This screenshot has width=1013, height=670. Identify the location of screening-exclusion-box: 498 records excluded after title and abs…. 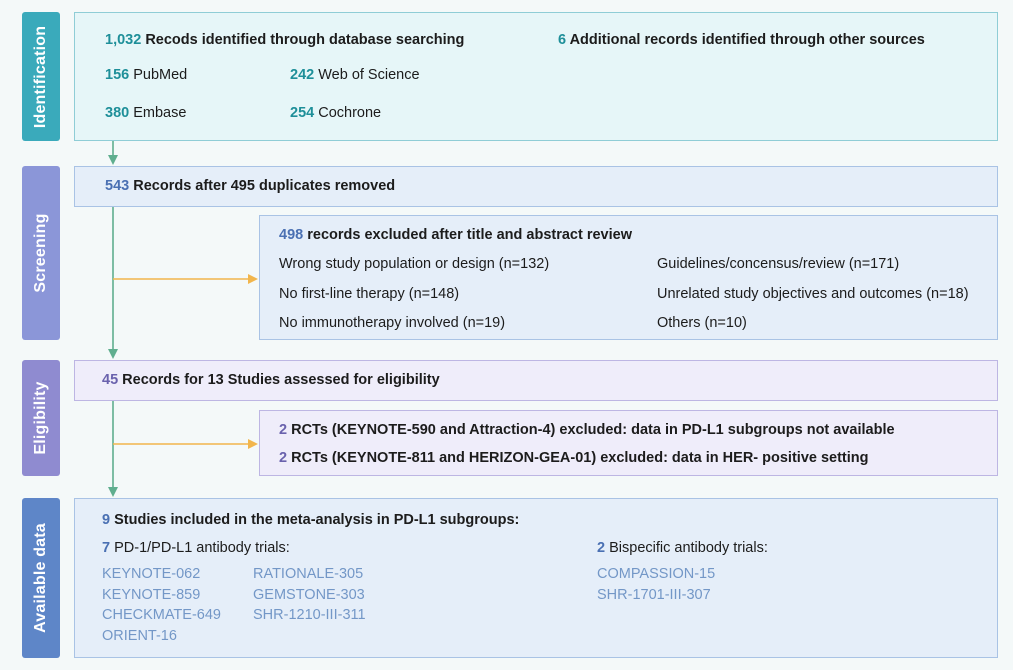
(628, 277).